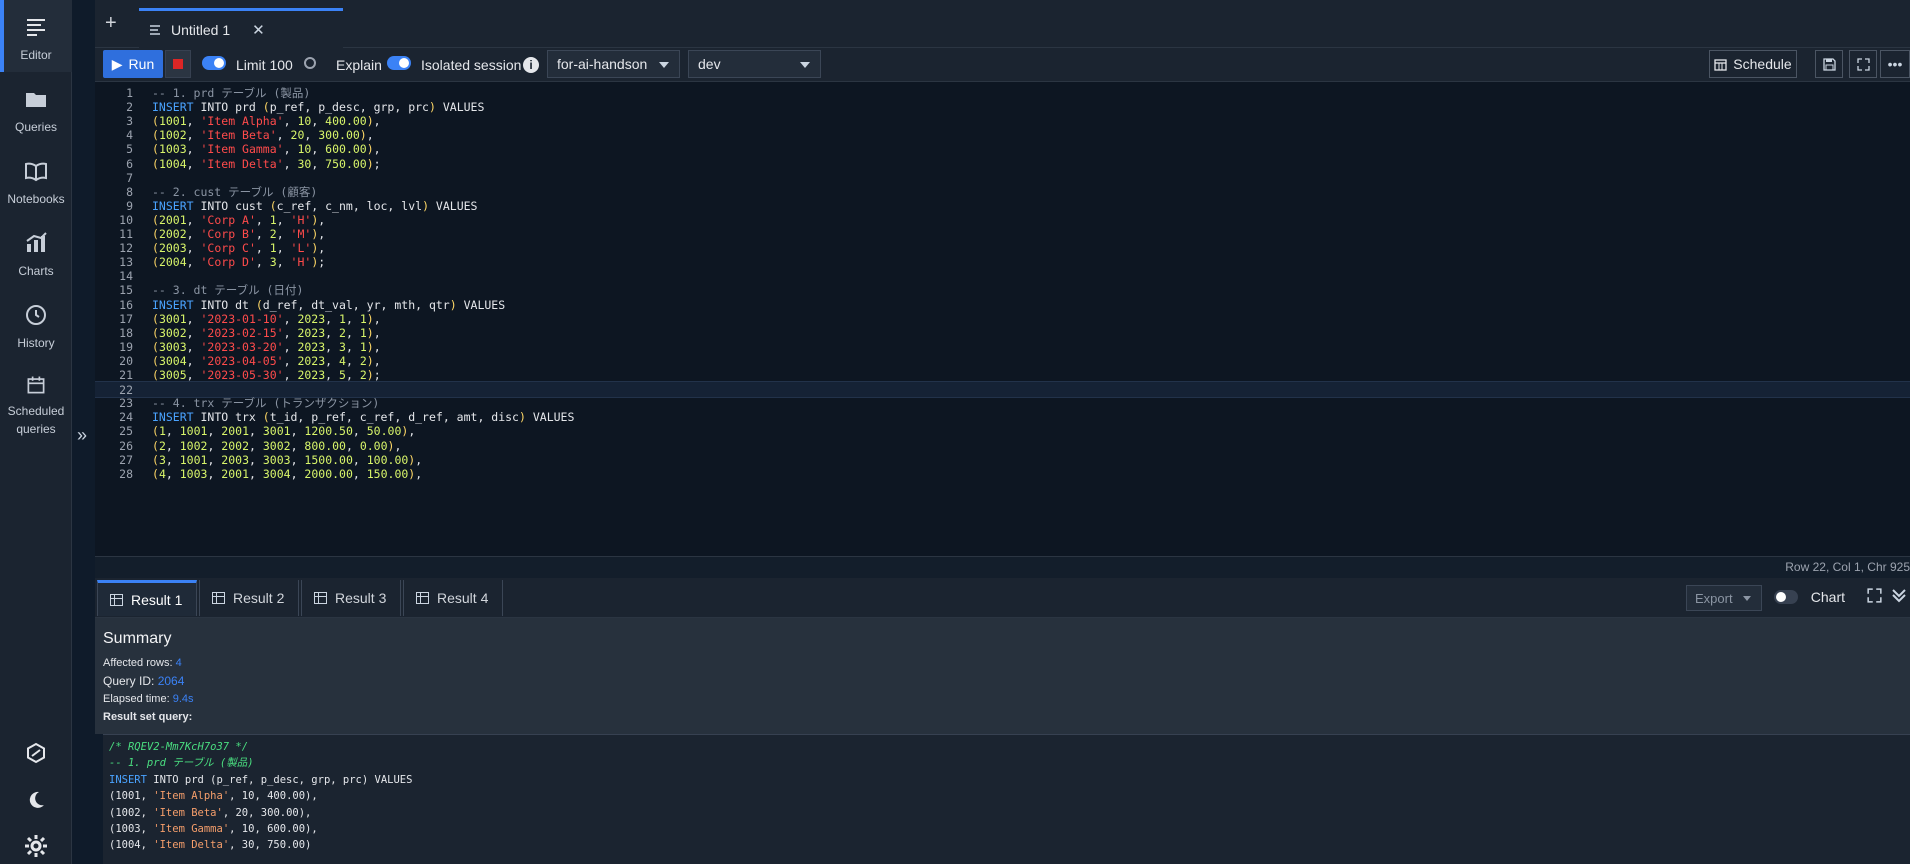  I want to click on result-set-label: Result set query:, so click(148, 717).